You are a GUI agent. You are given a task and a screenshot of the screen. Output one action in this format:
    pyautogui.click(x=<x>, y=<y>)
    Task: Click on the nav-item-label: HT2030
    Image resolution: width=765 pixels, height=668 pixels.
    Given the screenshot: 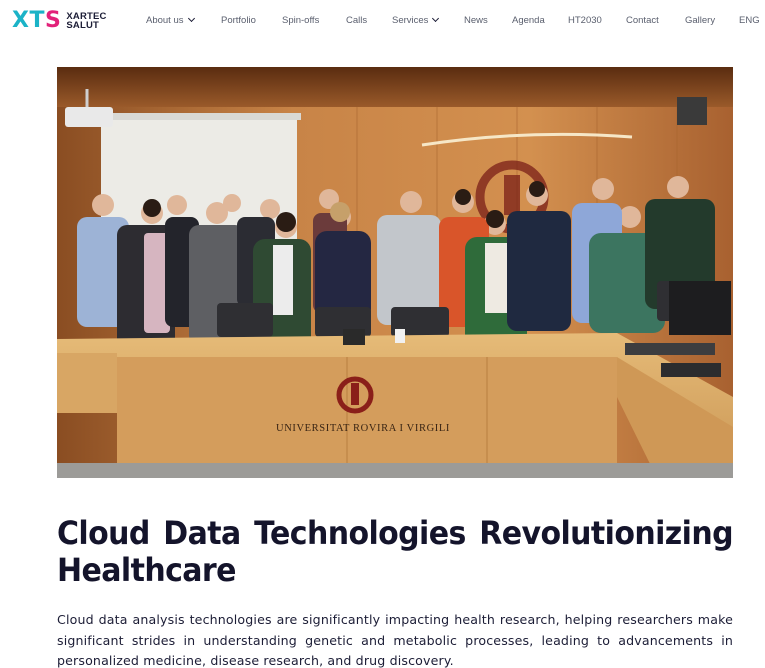 What is the action you would take?
    pyautogui.click(x=585, y=20)
    